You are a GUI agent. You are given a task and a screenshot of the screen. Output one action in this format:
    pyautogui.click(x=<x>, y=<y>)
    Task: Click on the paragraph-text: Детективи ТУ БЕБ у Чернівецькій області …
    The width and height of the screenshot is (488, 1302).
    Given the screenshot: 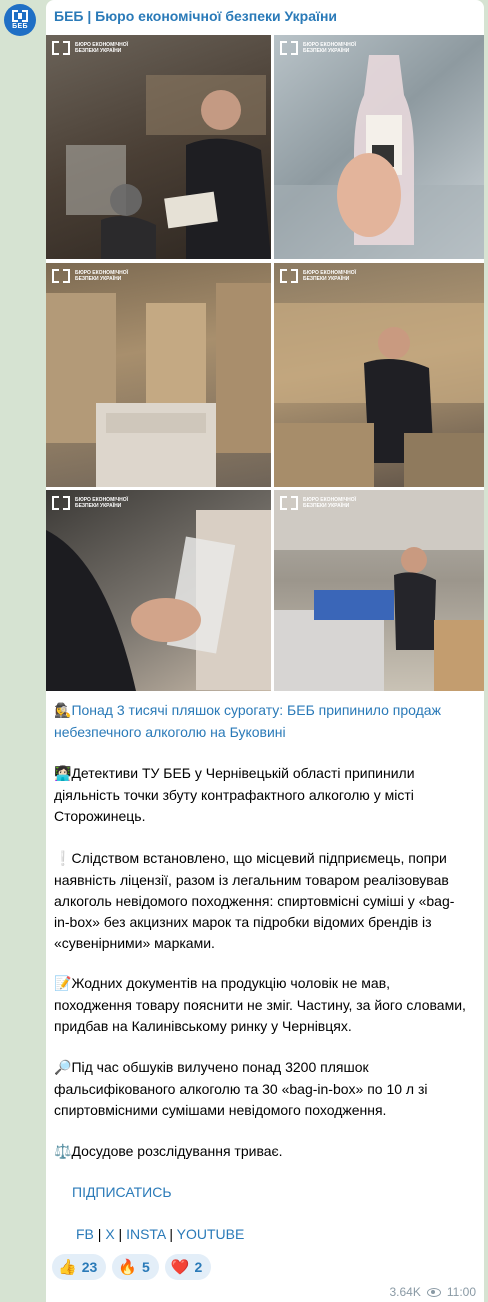 What is the action you would take?
    pyautogui.click(x=234, y=794)
    